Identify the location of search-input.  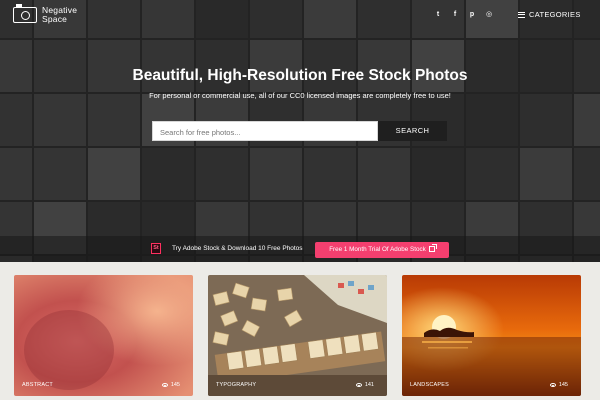
(265, 132).